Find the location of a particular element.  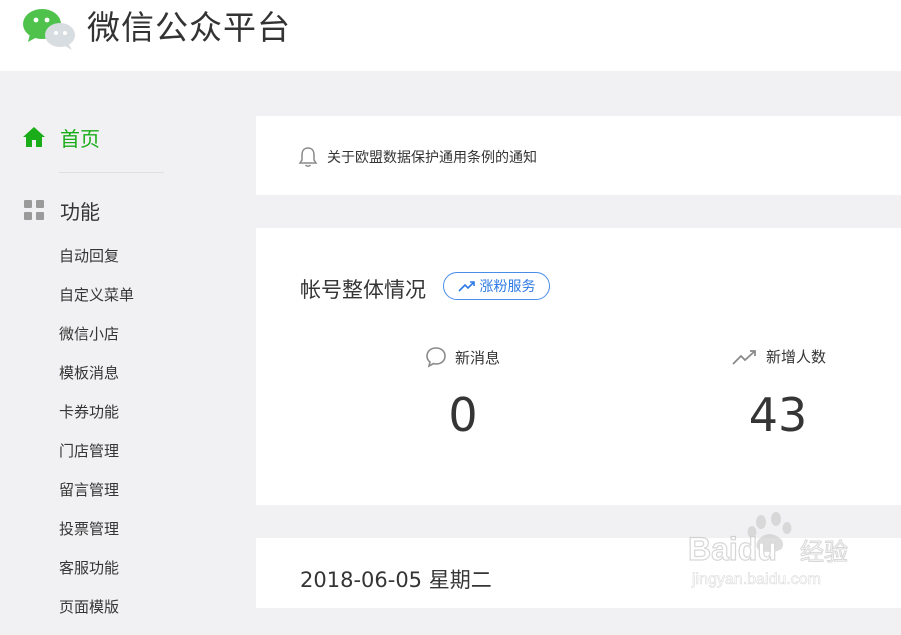

sidebar-item-label: 功能 is located at coordinates (80, 211).